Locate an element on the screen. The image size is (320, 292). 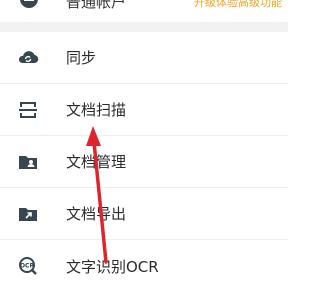
cloud-sync-icon is located at coordinates (28, 58).